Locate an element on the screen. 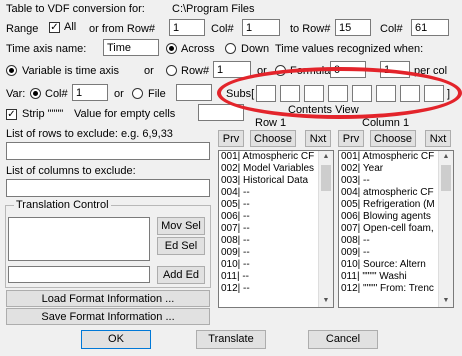 Image resolution: width=462 pixels, height=356 pixels. list-item: 012| """" From: Trenc is located at coordinates (396, 289).